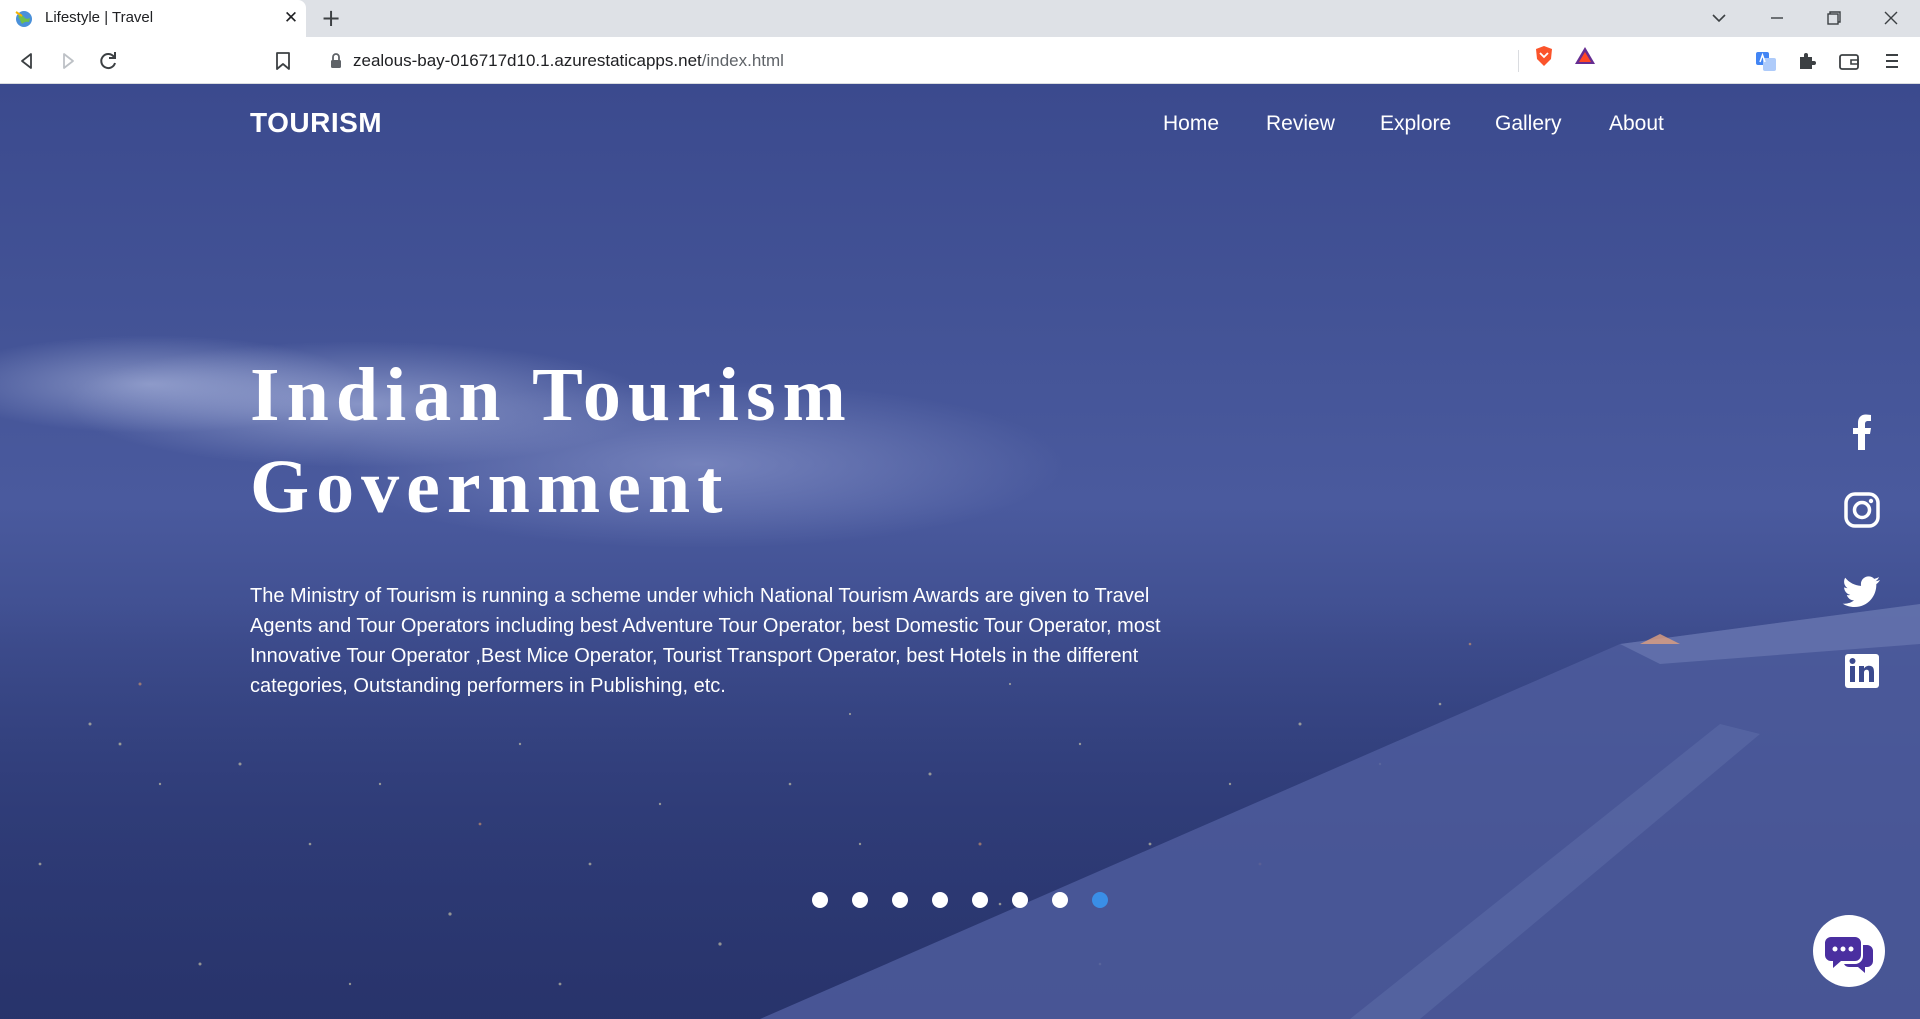  I want to click on nav-explore: Explore, so click(1415, 124).